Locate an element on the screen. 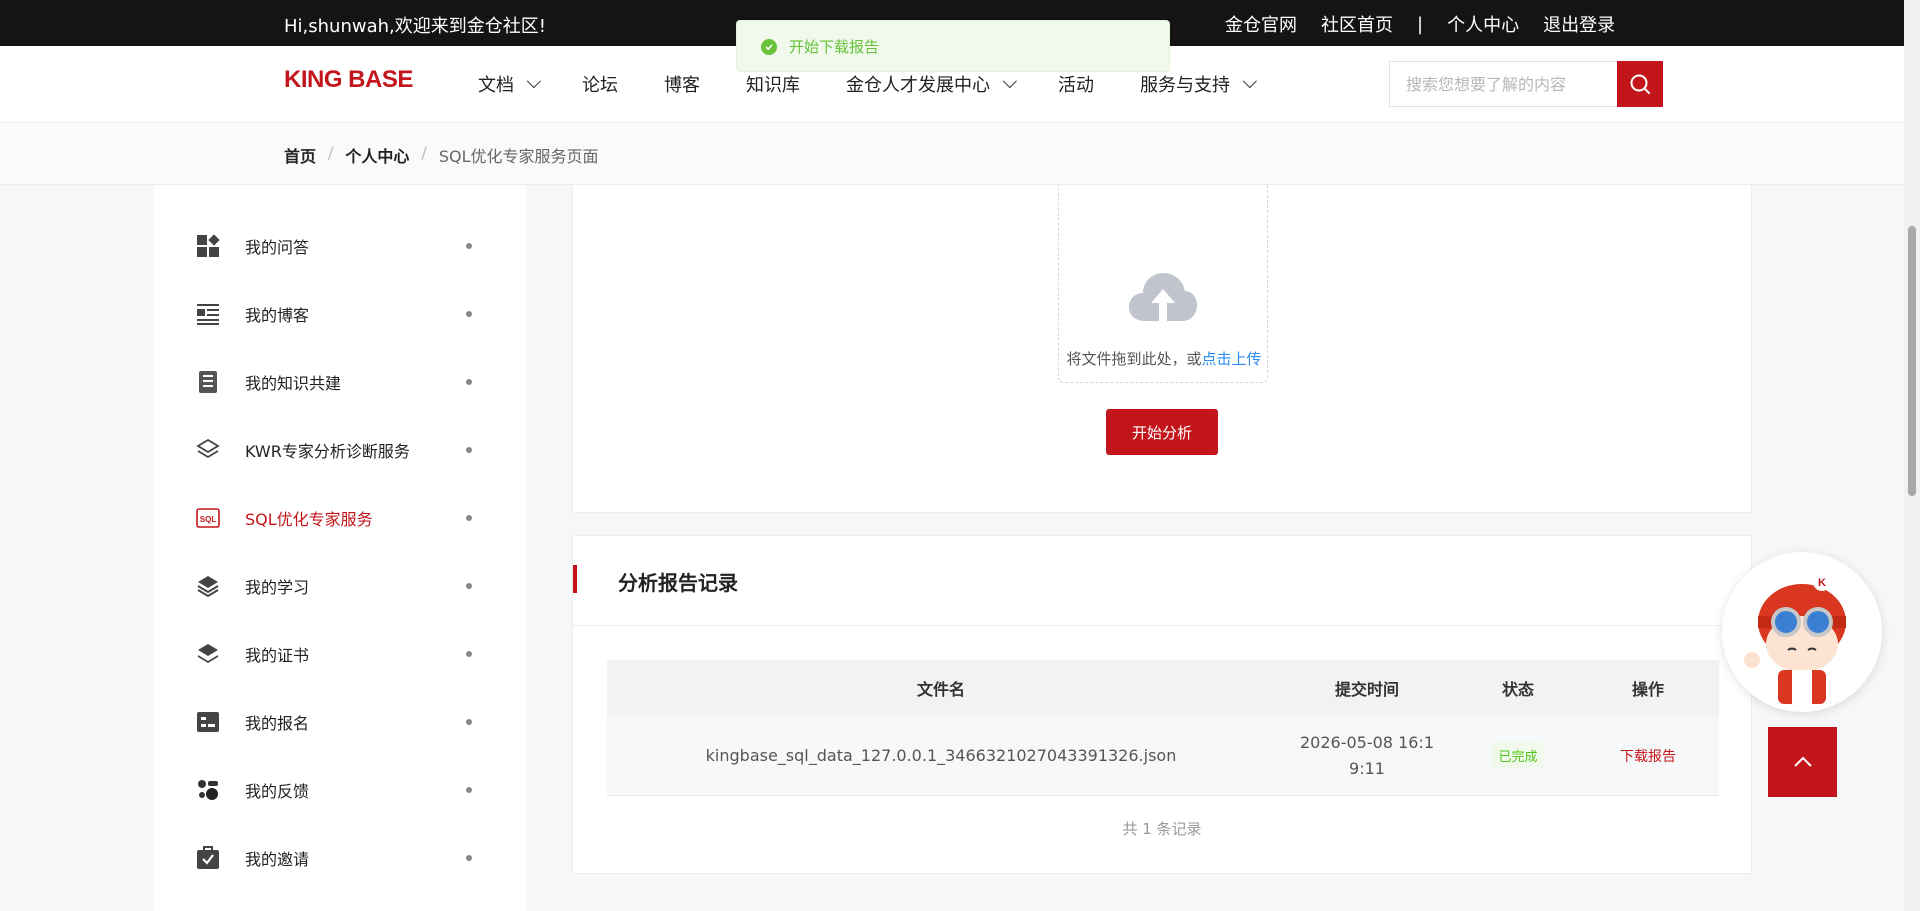 The image size is (1920, 911). sidebar-item-my-feedback: 我的反馈 is located at coordinates (340, 790).